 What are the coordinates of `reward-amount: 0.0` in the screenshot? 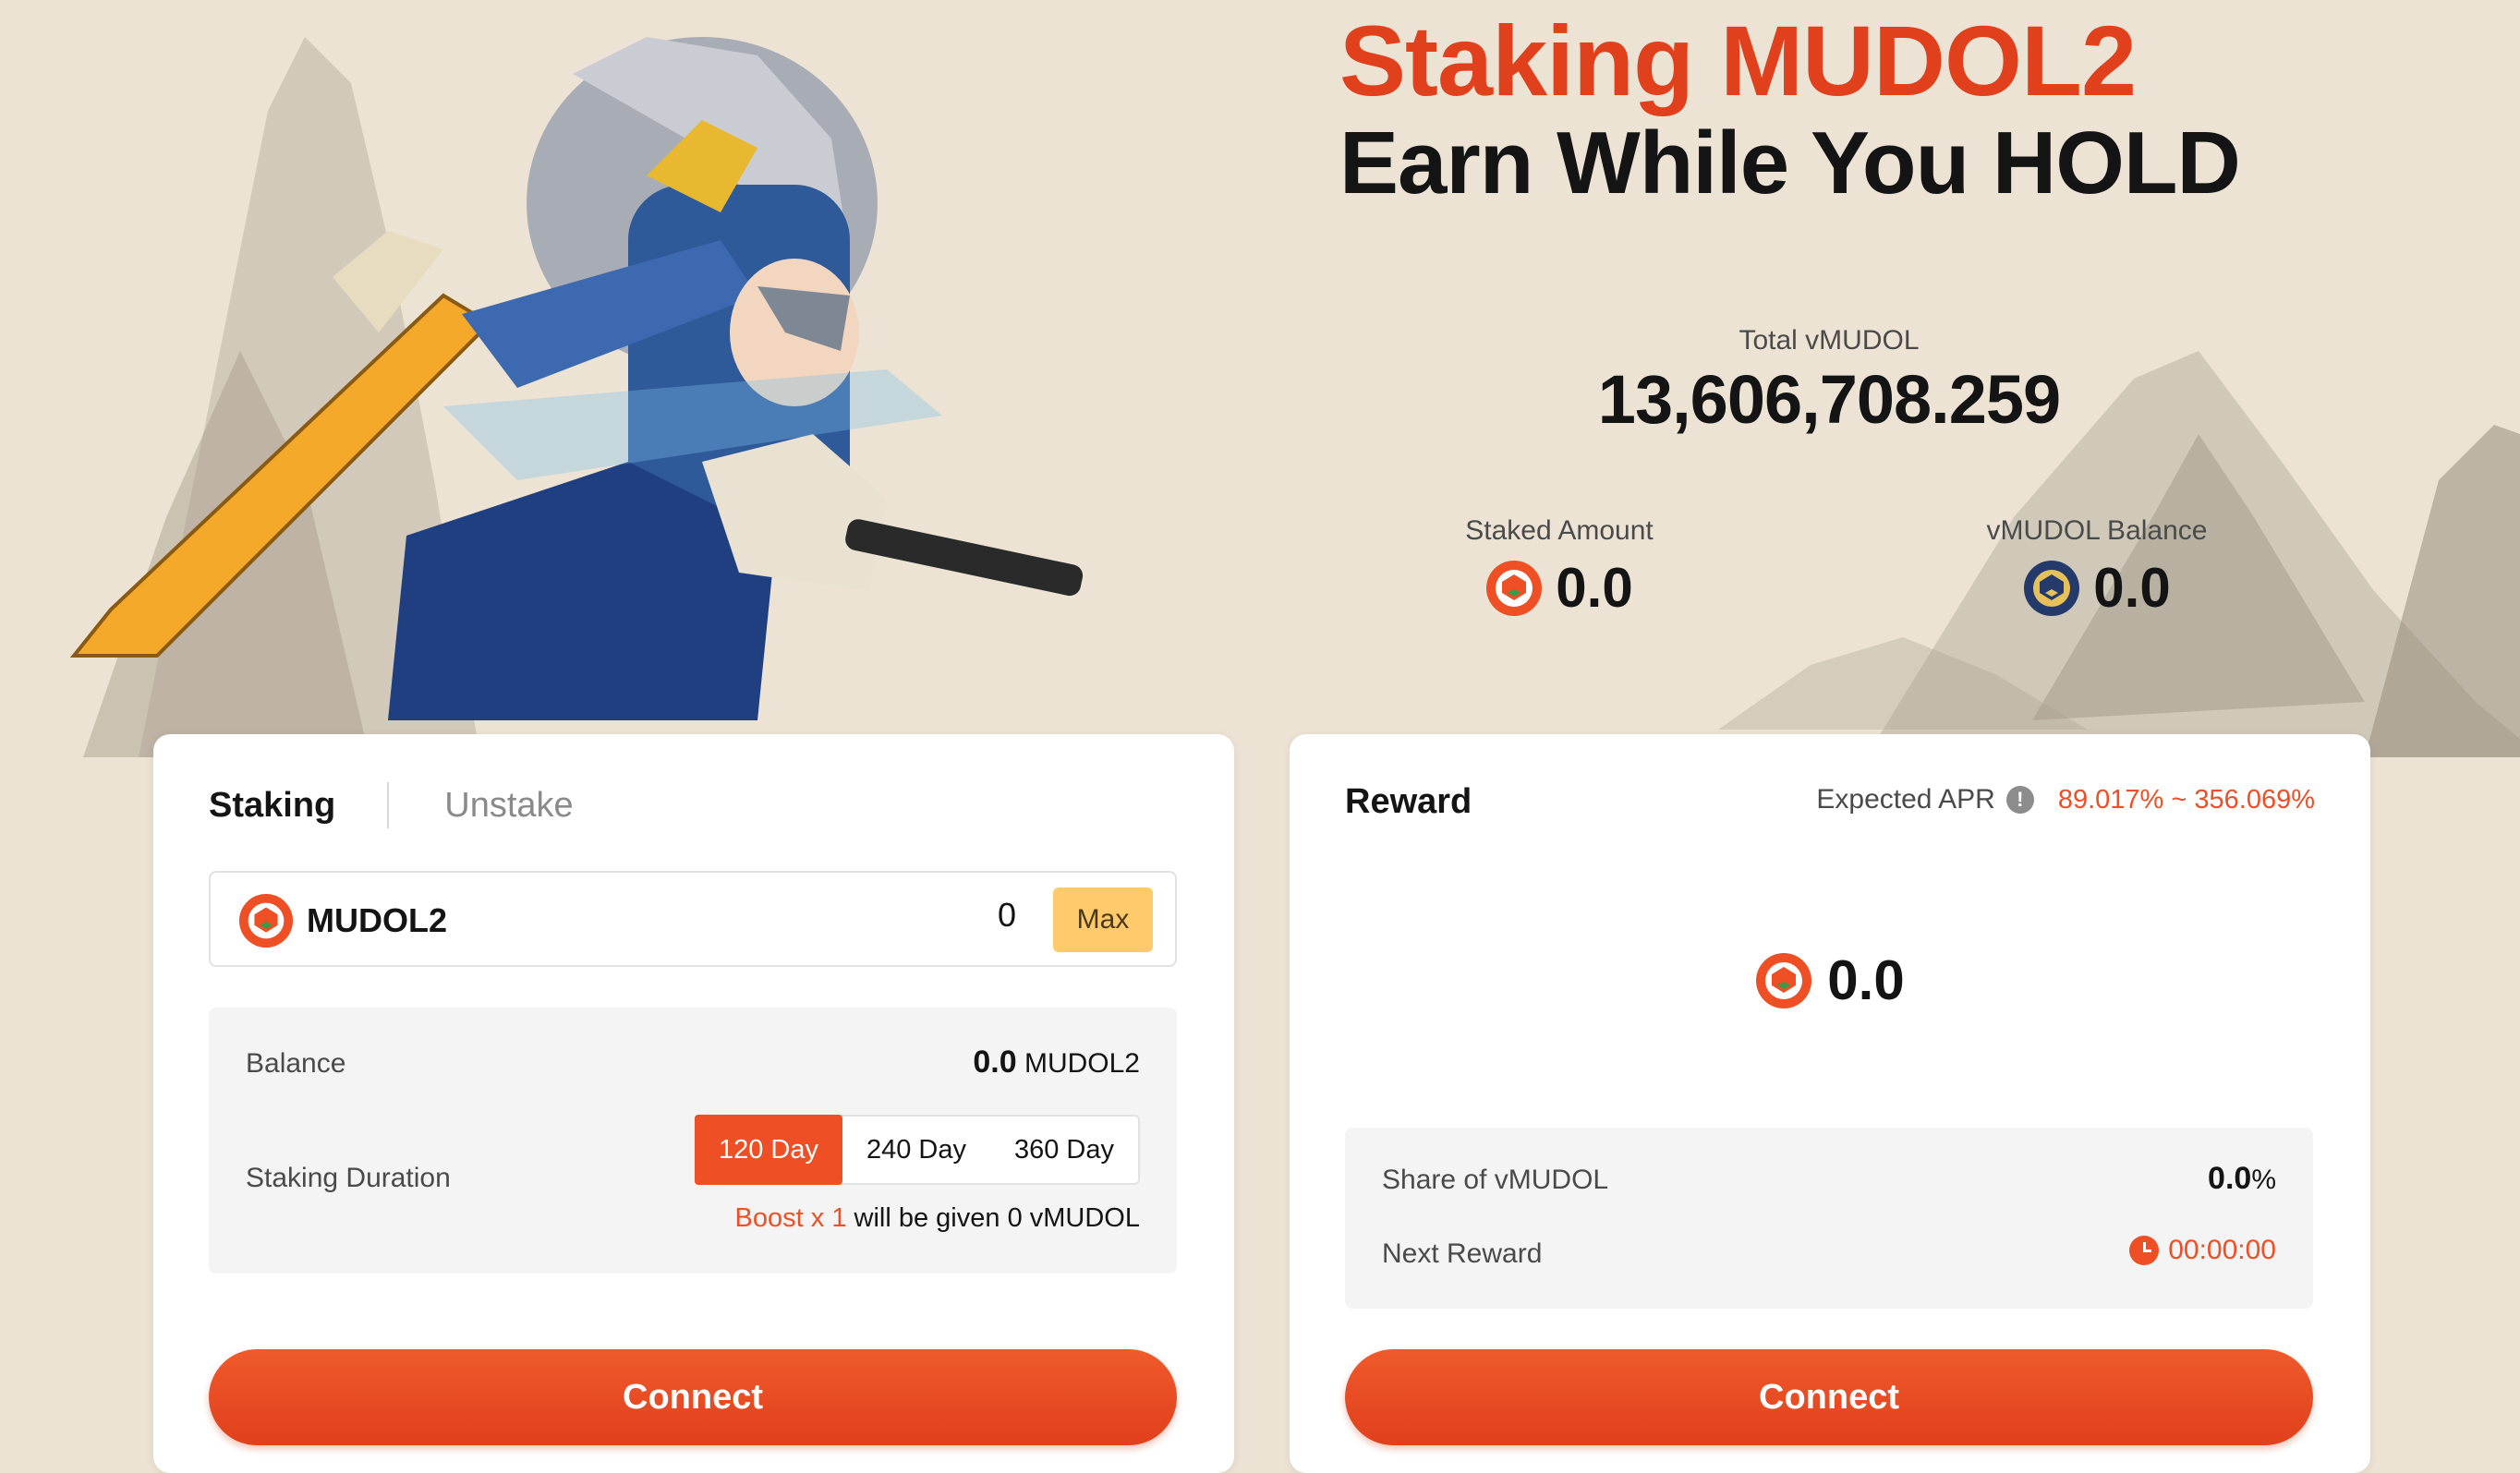 It's located at (1830, 980).